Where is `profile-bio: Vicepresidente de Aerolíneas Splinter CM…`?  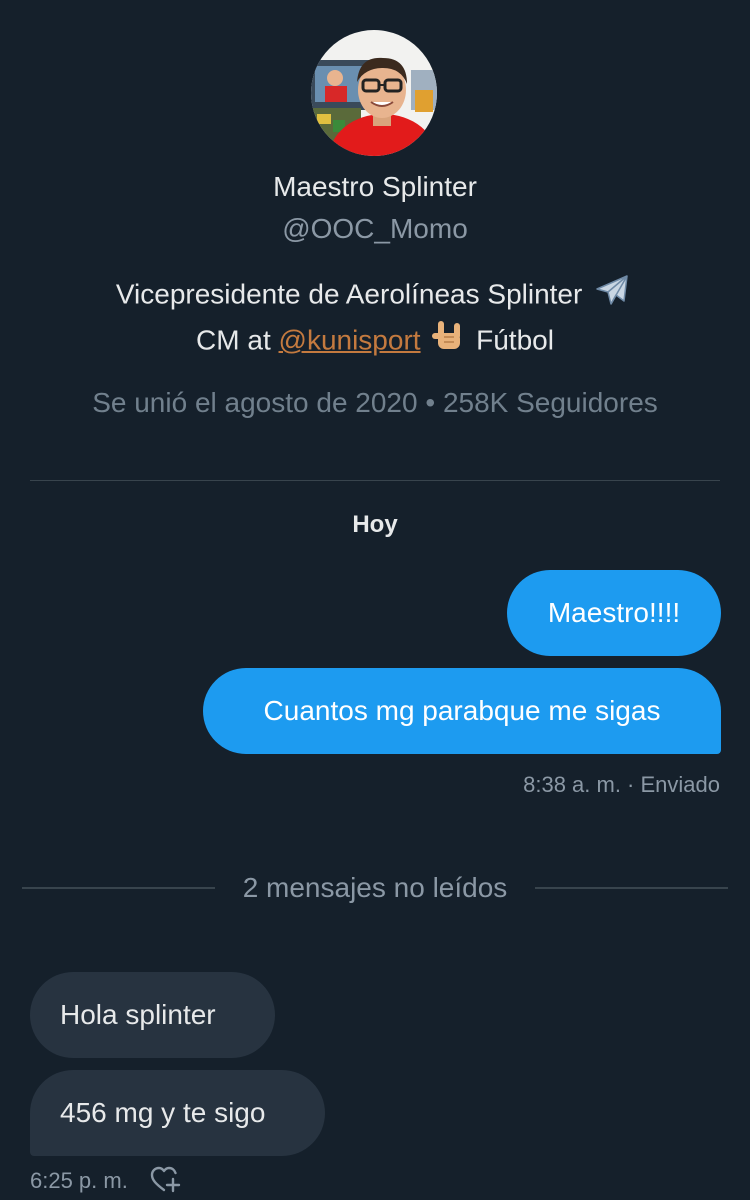
profile-bio: Vicepresidente de Aerolíneas Splinter CM… is located at coordinates (375, 319).